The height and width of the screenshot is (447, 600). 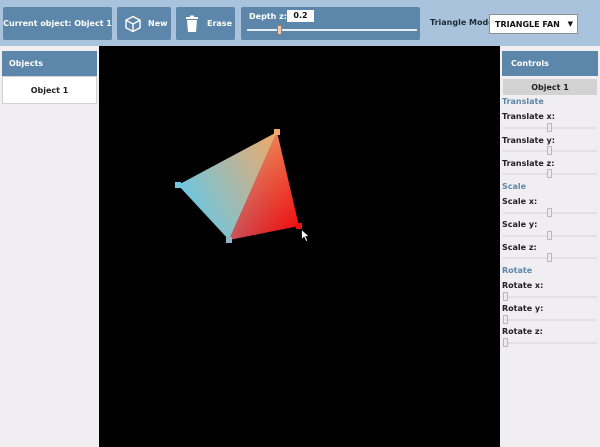 What do you see at coordinates (549, 257) in the screenshot?
I see `scale-z-thumb` at bounding box center [549, 257].